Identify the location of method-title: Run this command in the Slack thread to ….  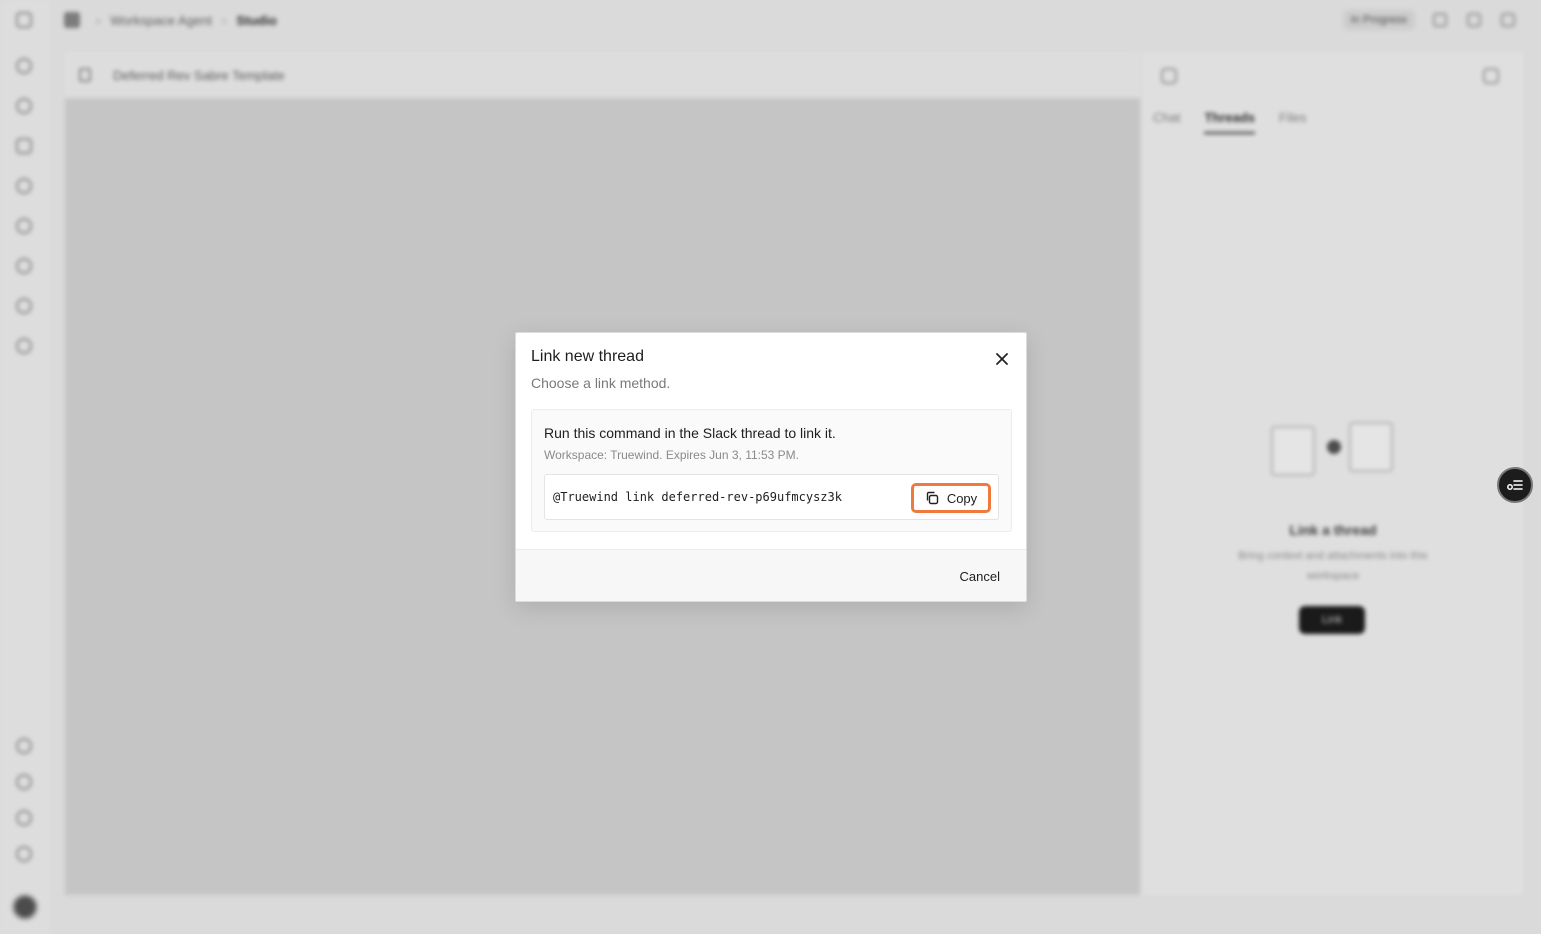
(690, 433).